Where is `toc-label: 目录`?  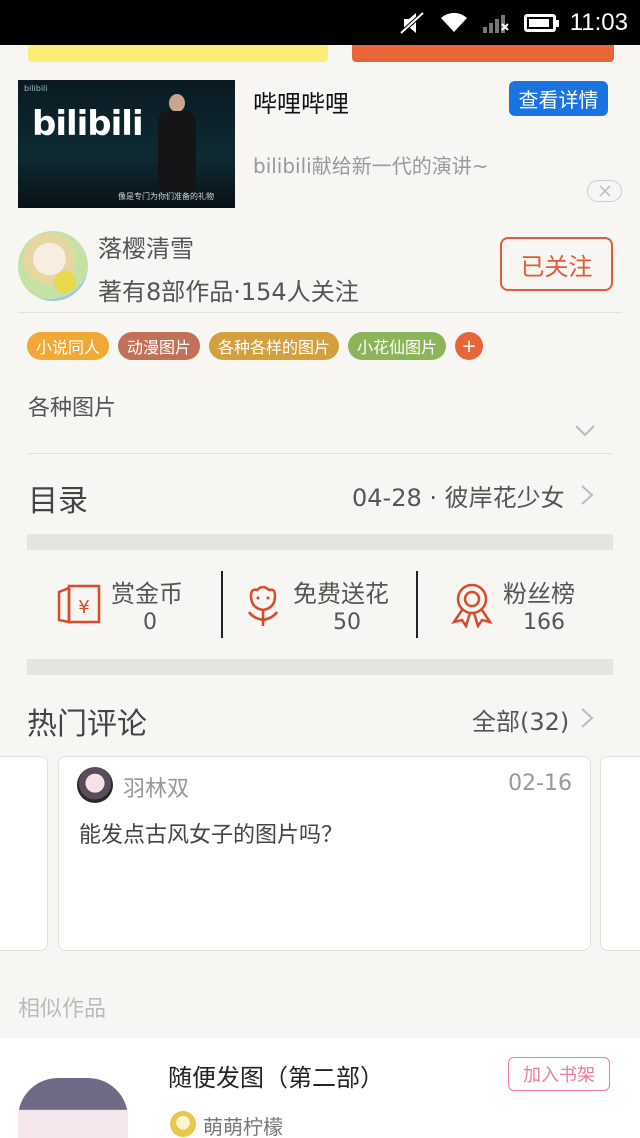 toc-label: 目录 is located at coordinates (58, 498).